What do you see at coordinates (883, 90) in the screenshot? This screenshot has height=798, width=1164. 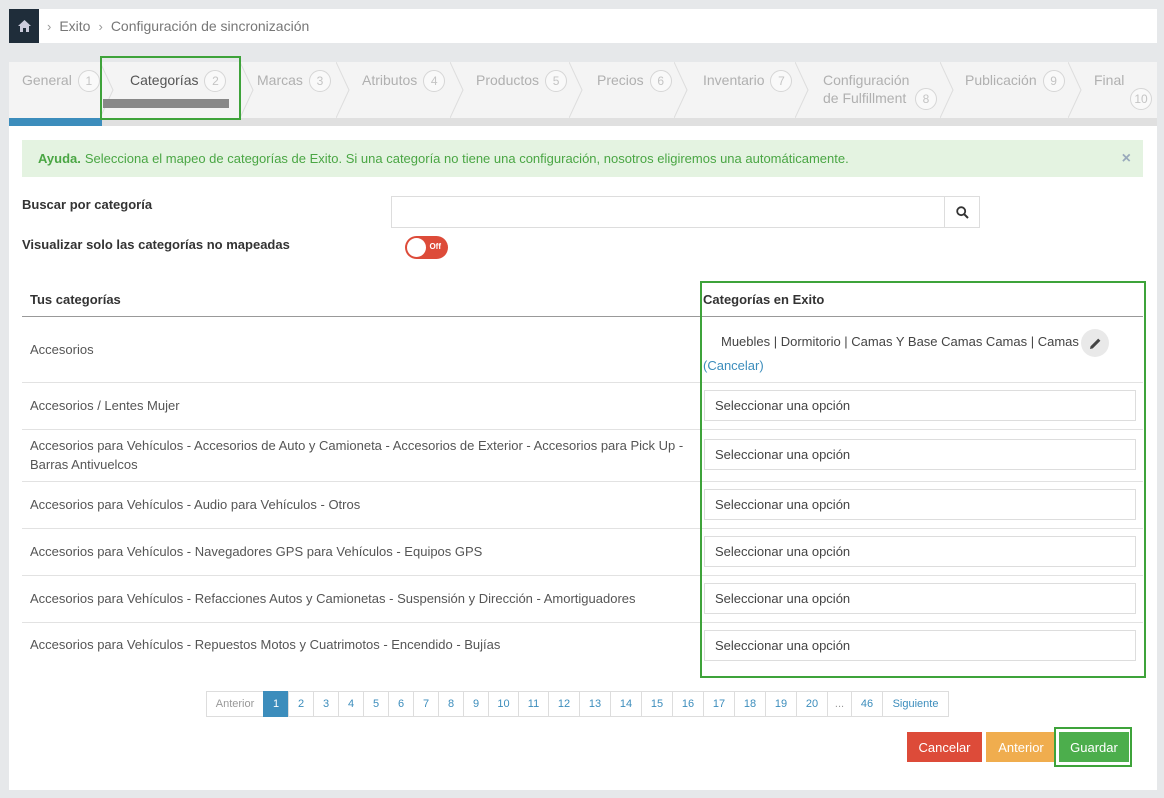 I see `step-fulfillment: Configuración de Fulfillment 8` at bounding box center [883, 90].